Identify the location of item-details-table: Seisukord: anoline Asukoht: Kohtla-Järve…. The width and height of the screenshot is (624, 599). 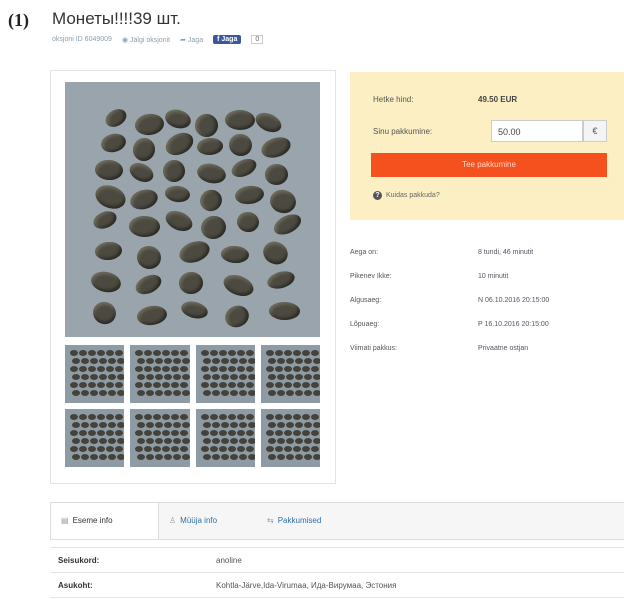
(337, 572).